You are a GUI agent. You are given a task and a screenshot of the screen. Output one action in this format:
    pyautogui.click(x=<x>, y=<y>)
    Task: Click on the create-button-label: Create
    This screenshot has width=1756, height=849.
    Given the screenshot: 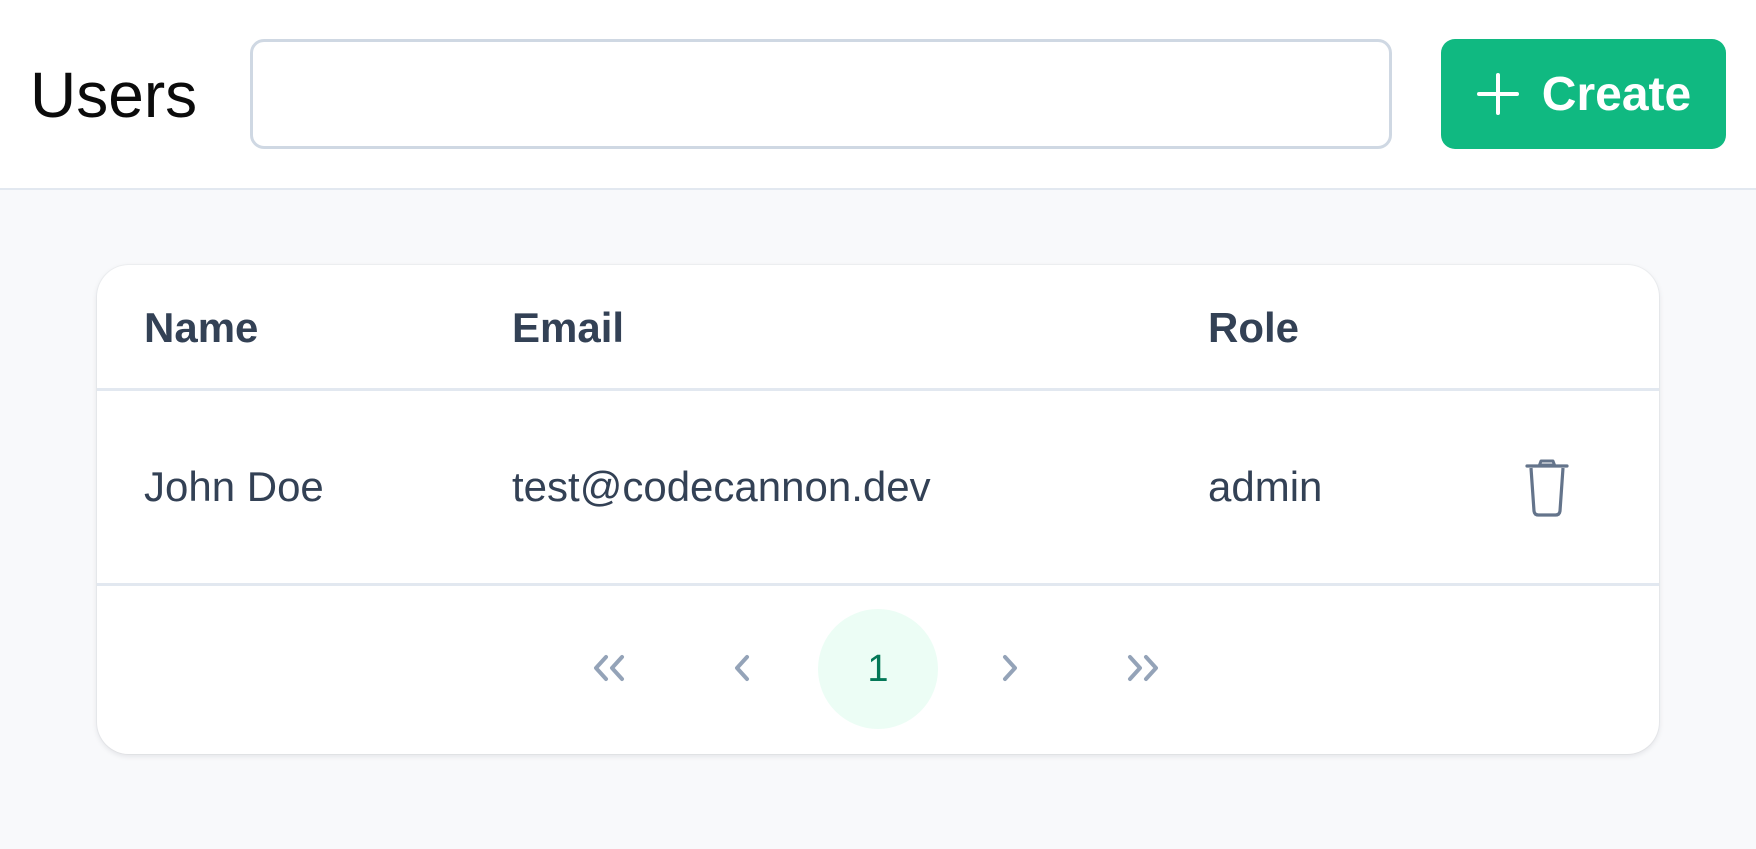 What is the action you would take?
    pyautogui.click(x=1616, y=94)
    